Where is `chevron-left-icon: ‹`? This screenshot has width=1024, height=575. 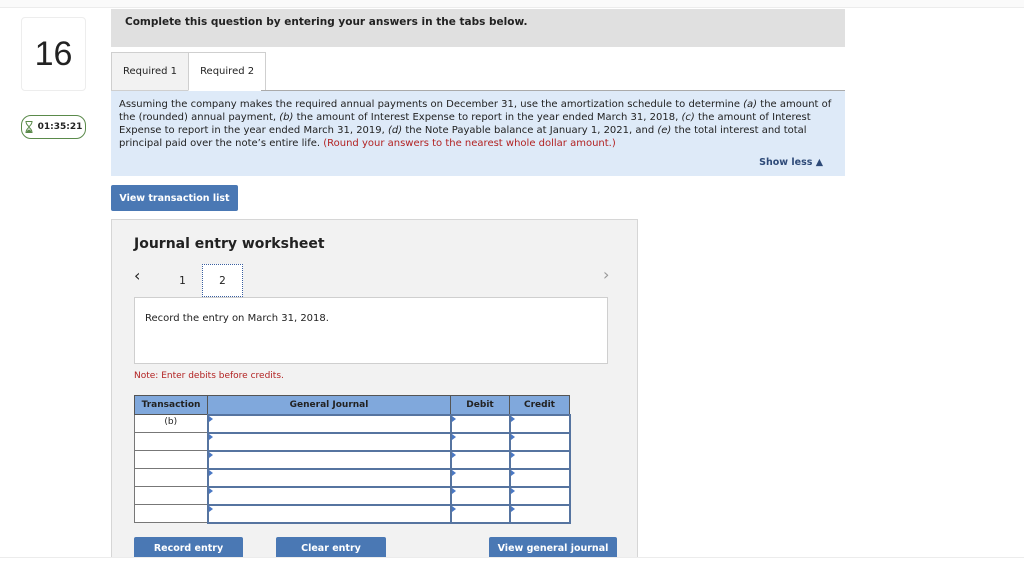
chevron-left-icon: ‹ is located at coordinates (137, 275).